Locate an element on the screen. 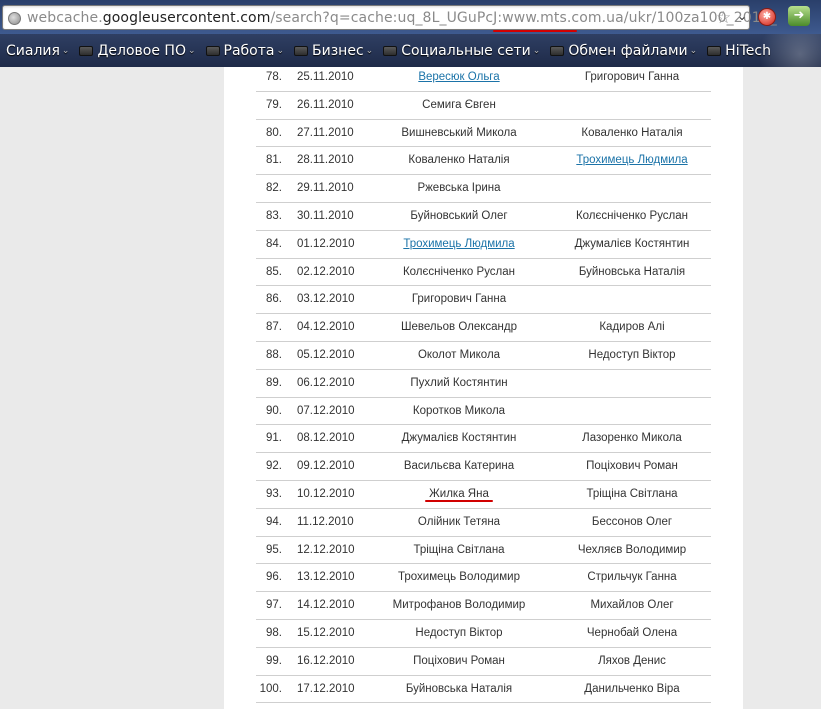  bookmark-folder: HiTech is located at coordinates (739, 51).